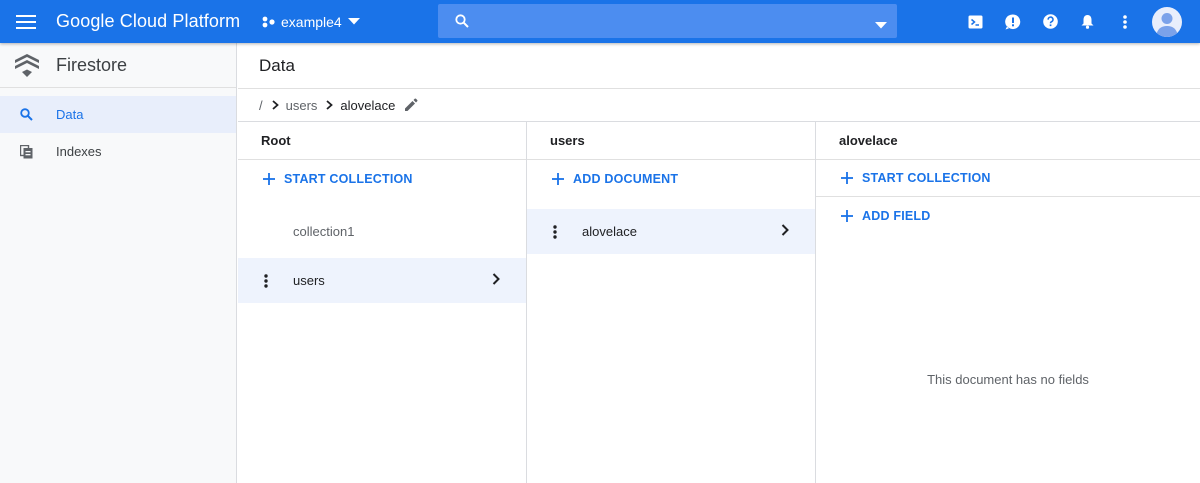 This screenshot has width=1200, height=483. What do you see at coordinates (1008, 215) in the screenshot?
I see `add-field-button: ADD FIELD` at bounding box center [1008, 215].